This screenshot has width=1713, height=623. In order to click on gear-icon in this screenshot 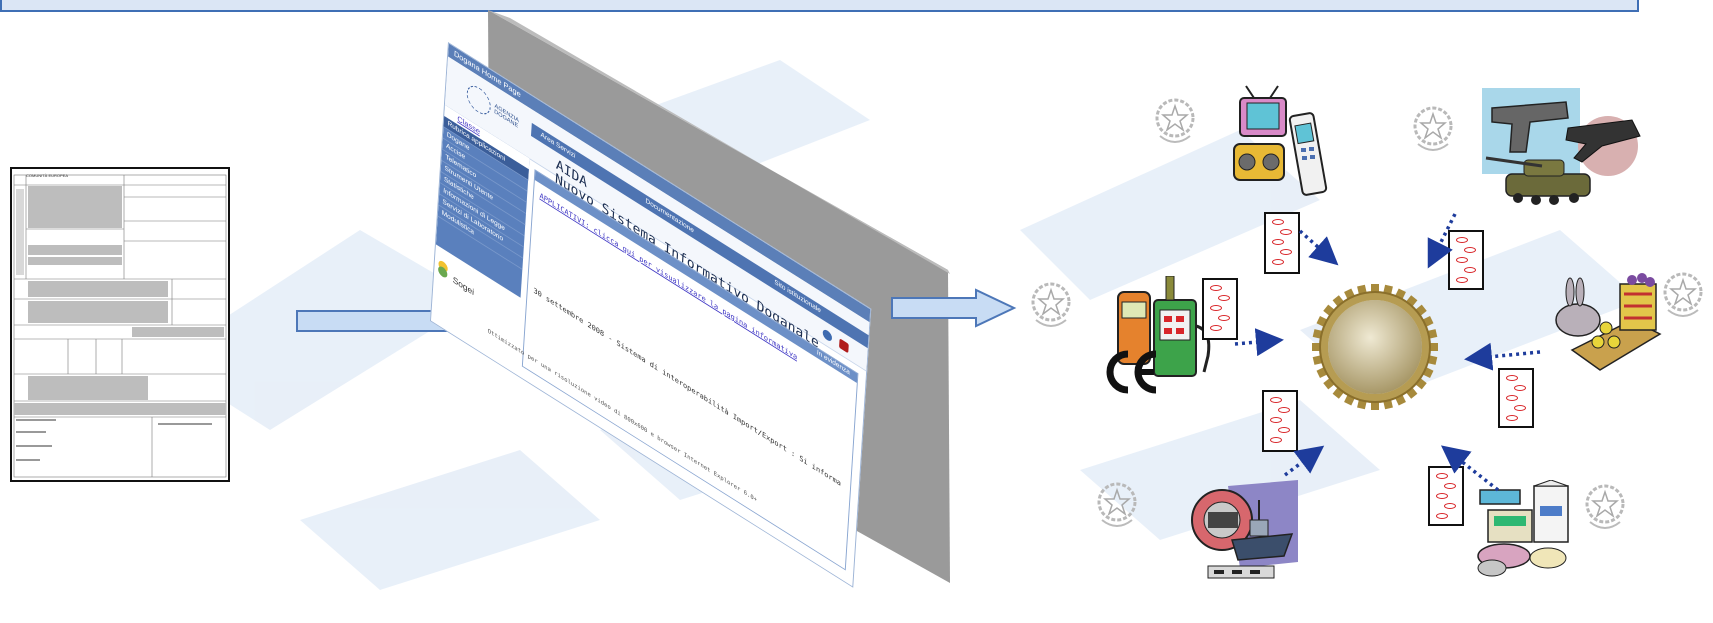, I will do `click(1375, 347)`.